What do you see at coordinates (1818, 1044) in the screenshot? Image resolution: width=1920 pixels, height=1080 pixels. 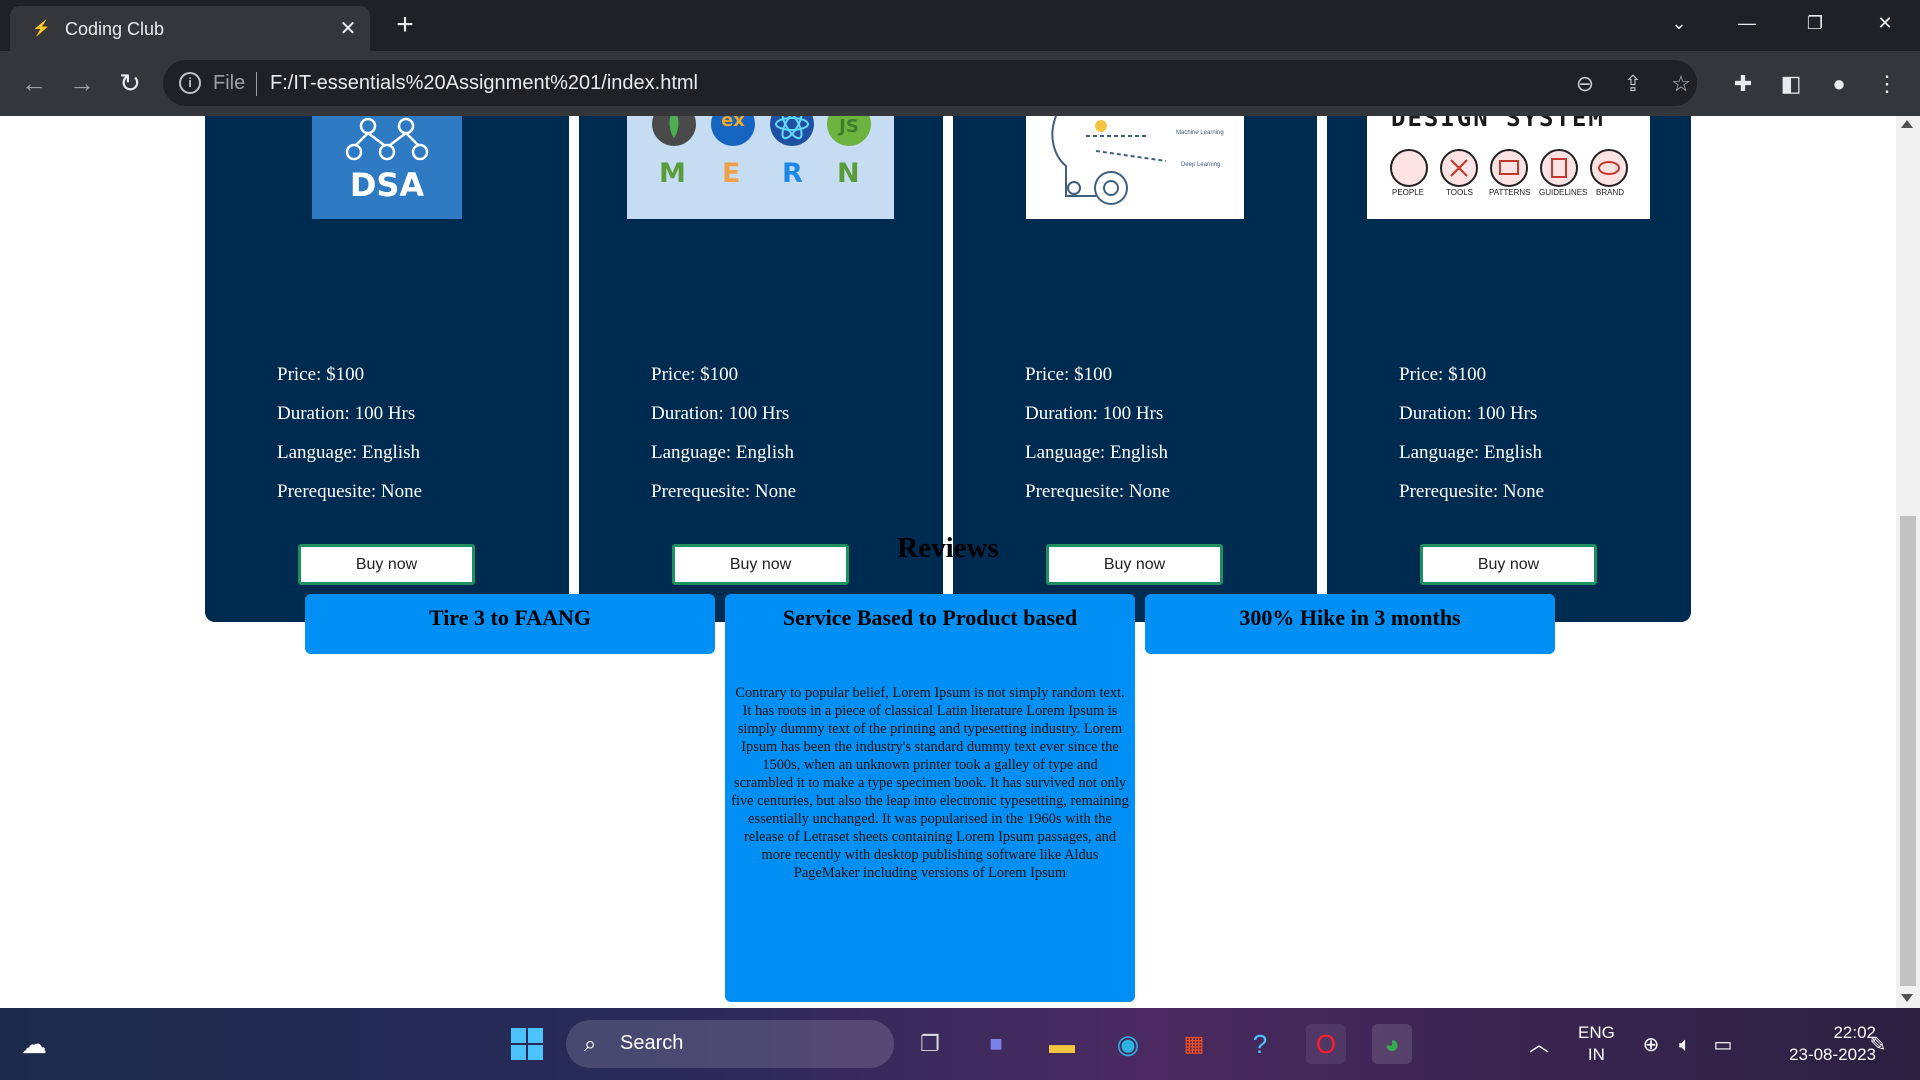 I see `taskbar-clock: 22:02 23-08-2023` at bounding box center [1818, 1044].